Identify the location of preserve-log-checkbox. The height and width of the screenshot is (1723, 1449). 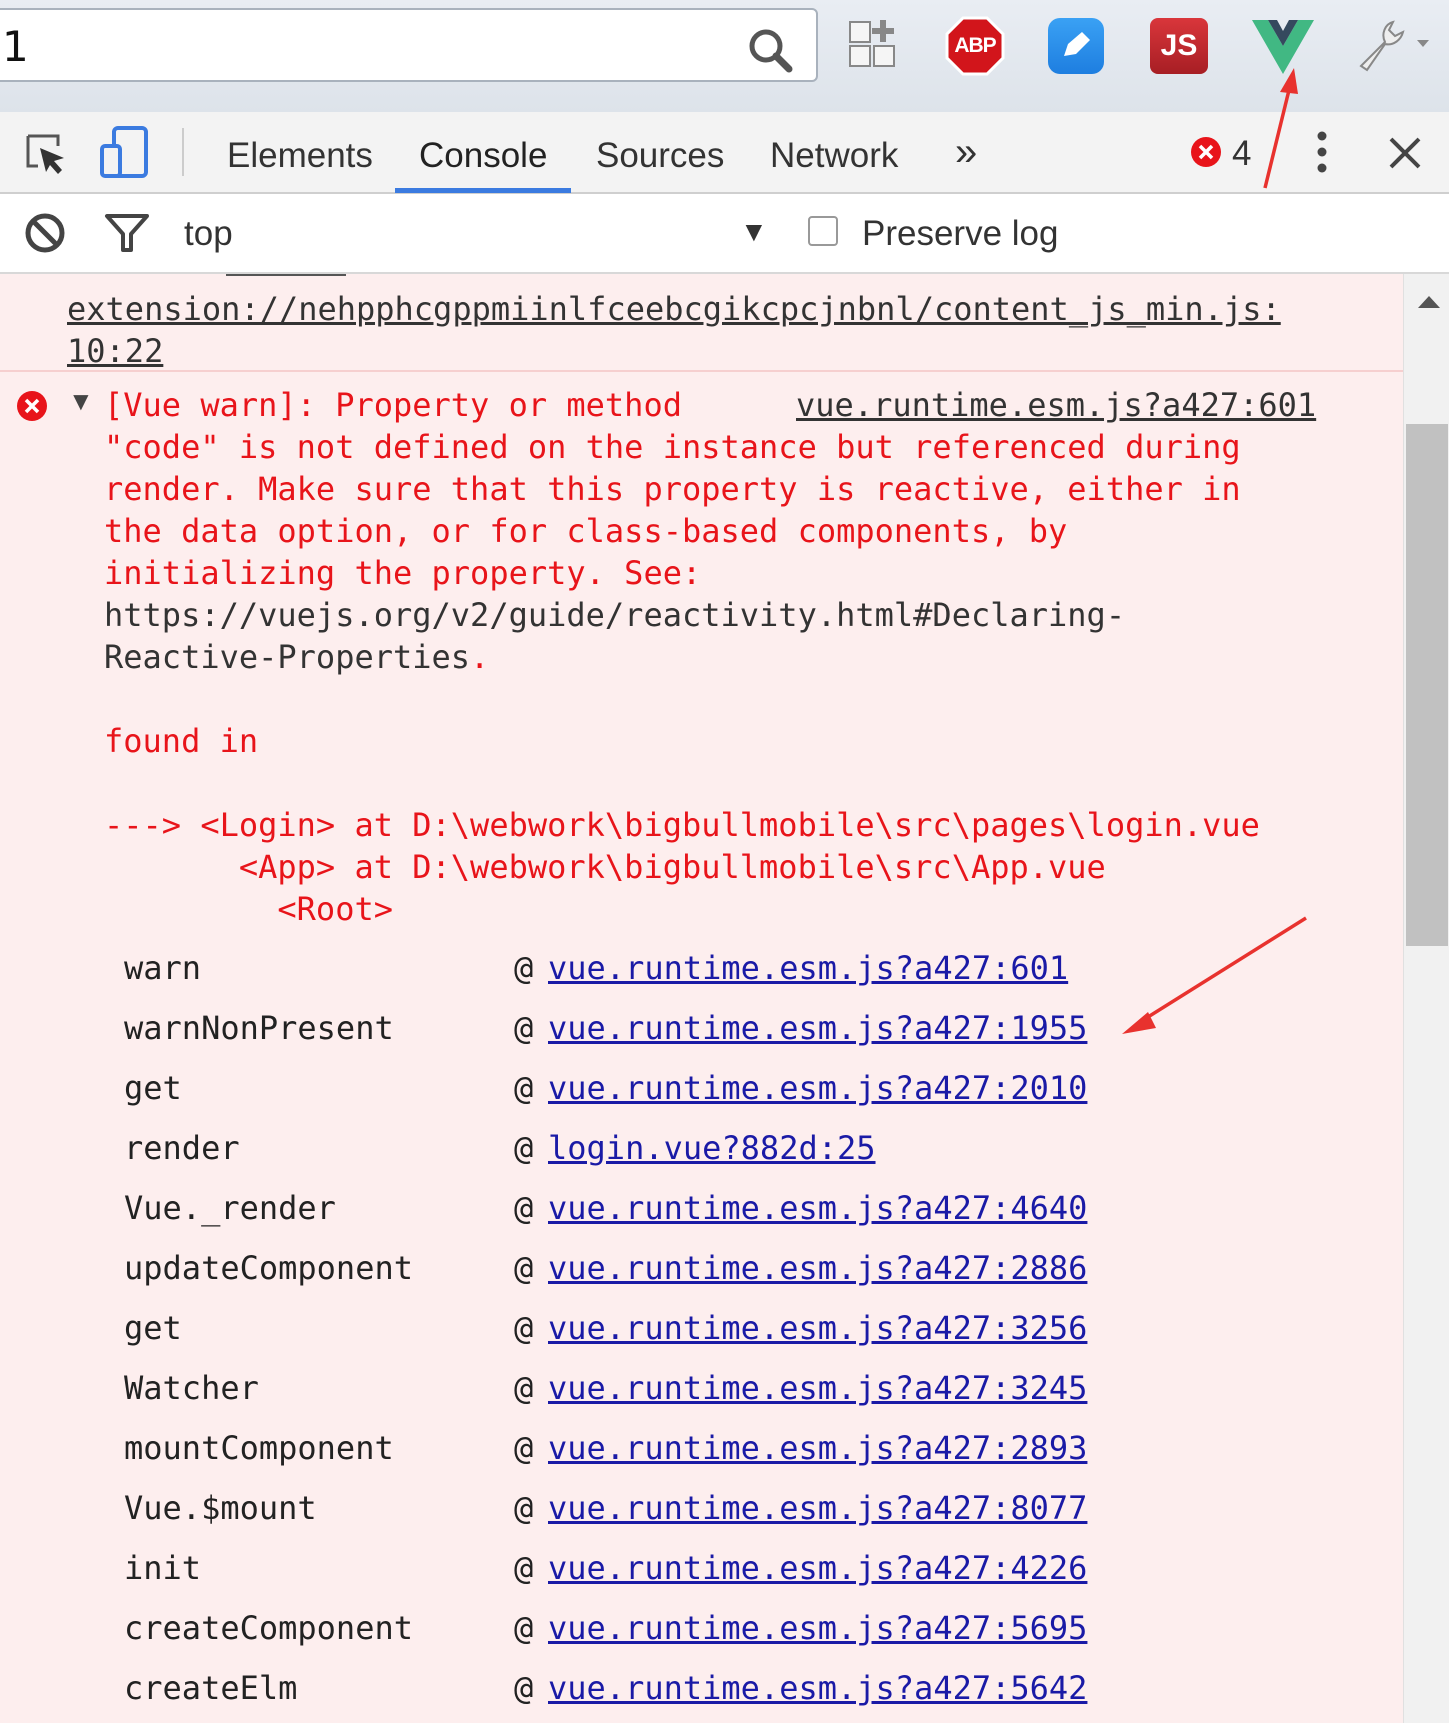
(823, 231).